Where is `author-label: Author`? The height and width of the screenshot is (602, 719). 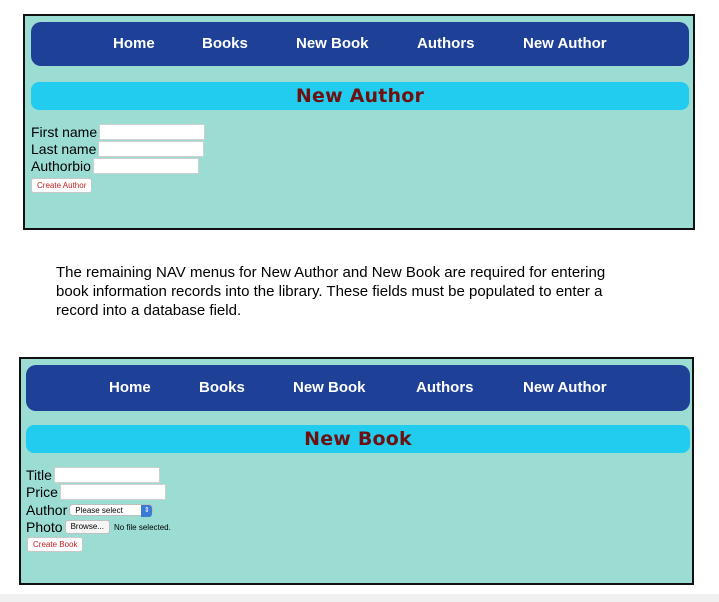 author-label: Author is located at coordinates (47, 510).